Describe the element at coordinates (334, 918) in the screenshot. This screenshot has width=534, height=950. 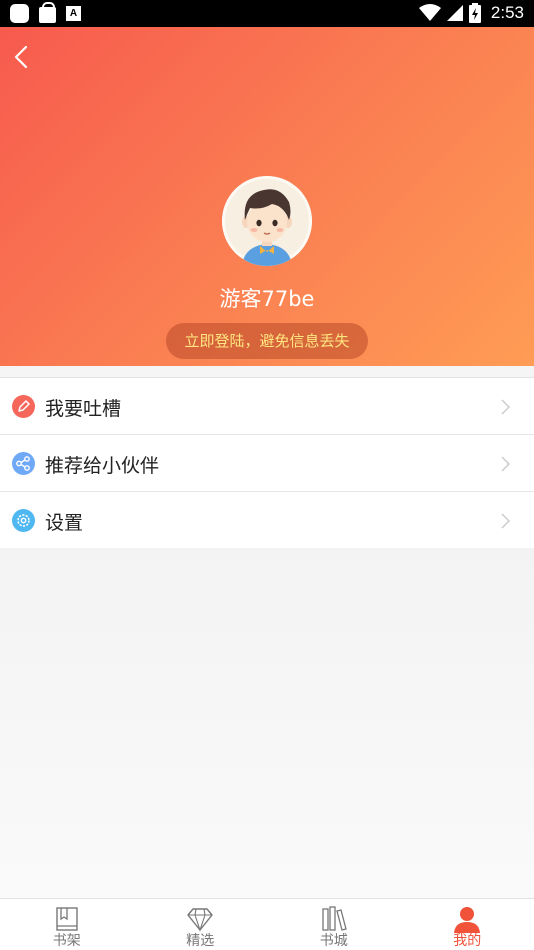
I see `books-icon` at that location.